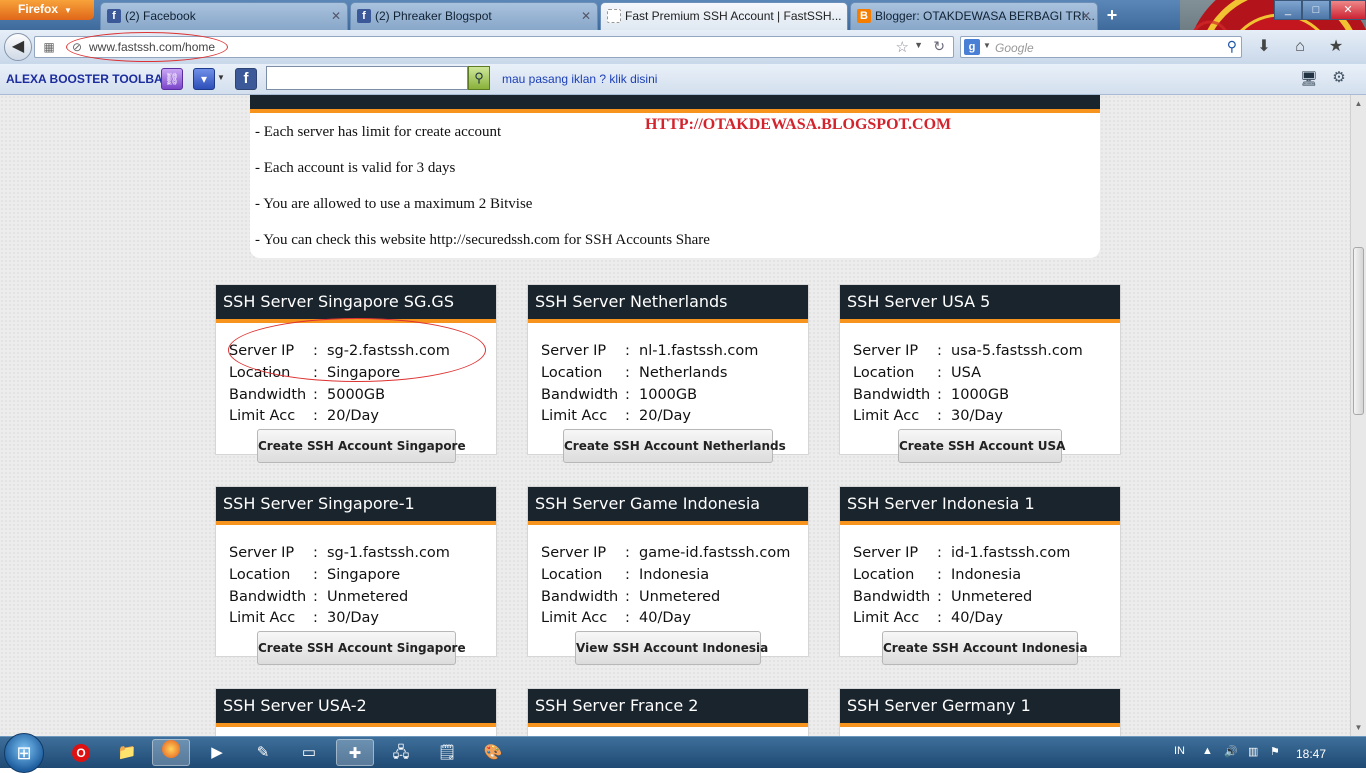 The width and height of the screenshot is (1366, 773). What do you see at coordinates (917, 373) in the screenshot?
I see `location-row: Location: USA` at bounding box center [917, 373].